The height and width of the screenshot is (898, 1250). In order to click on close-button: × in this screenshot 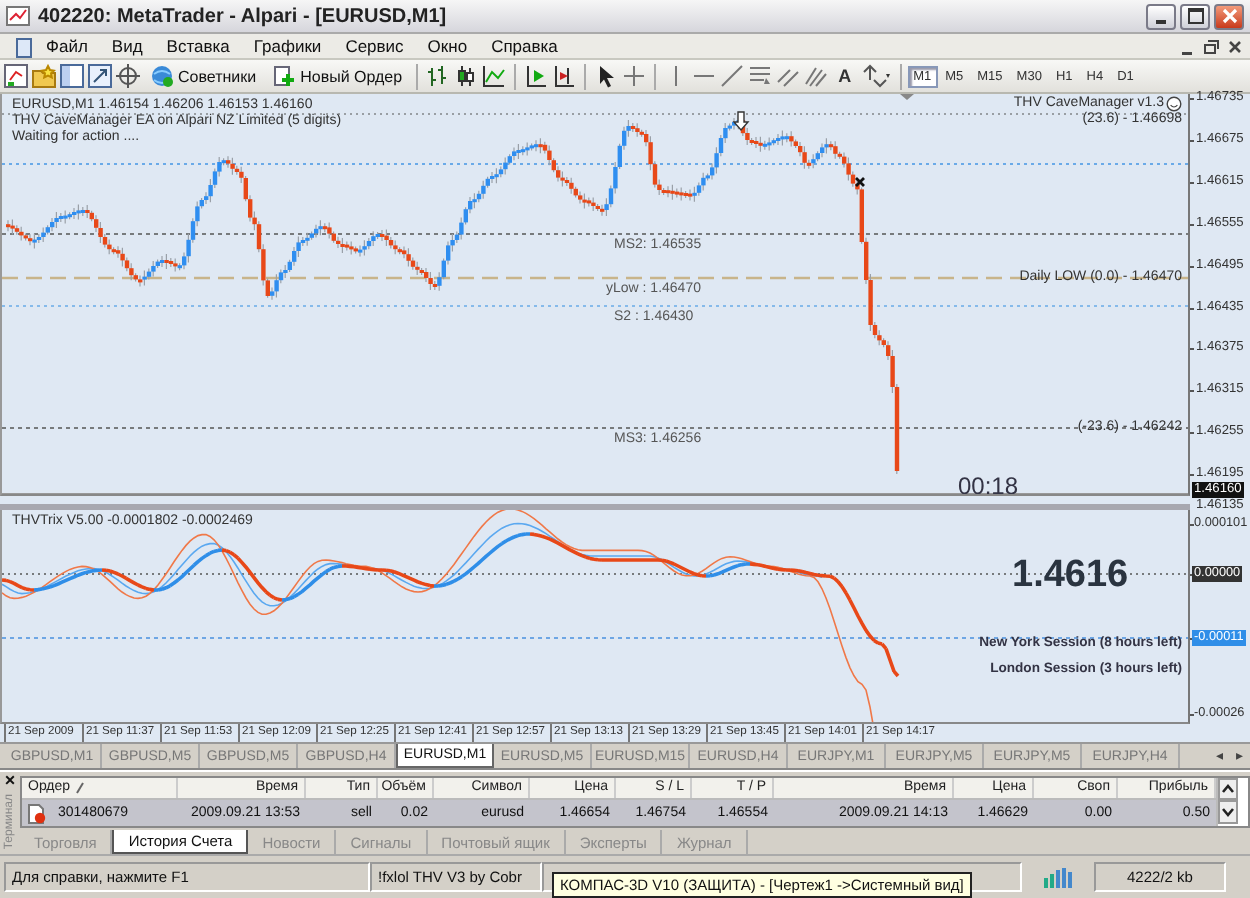, I will do `click(10, 781)`.